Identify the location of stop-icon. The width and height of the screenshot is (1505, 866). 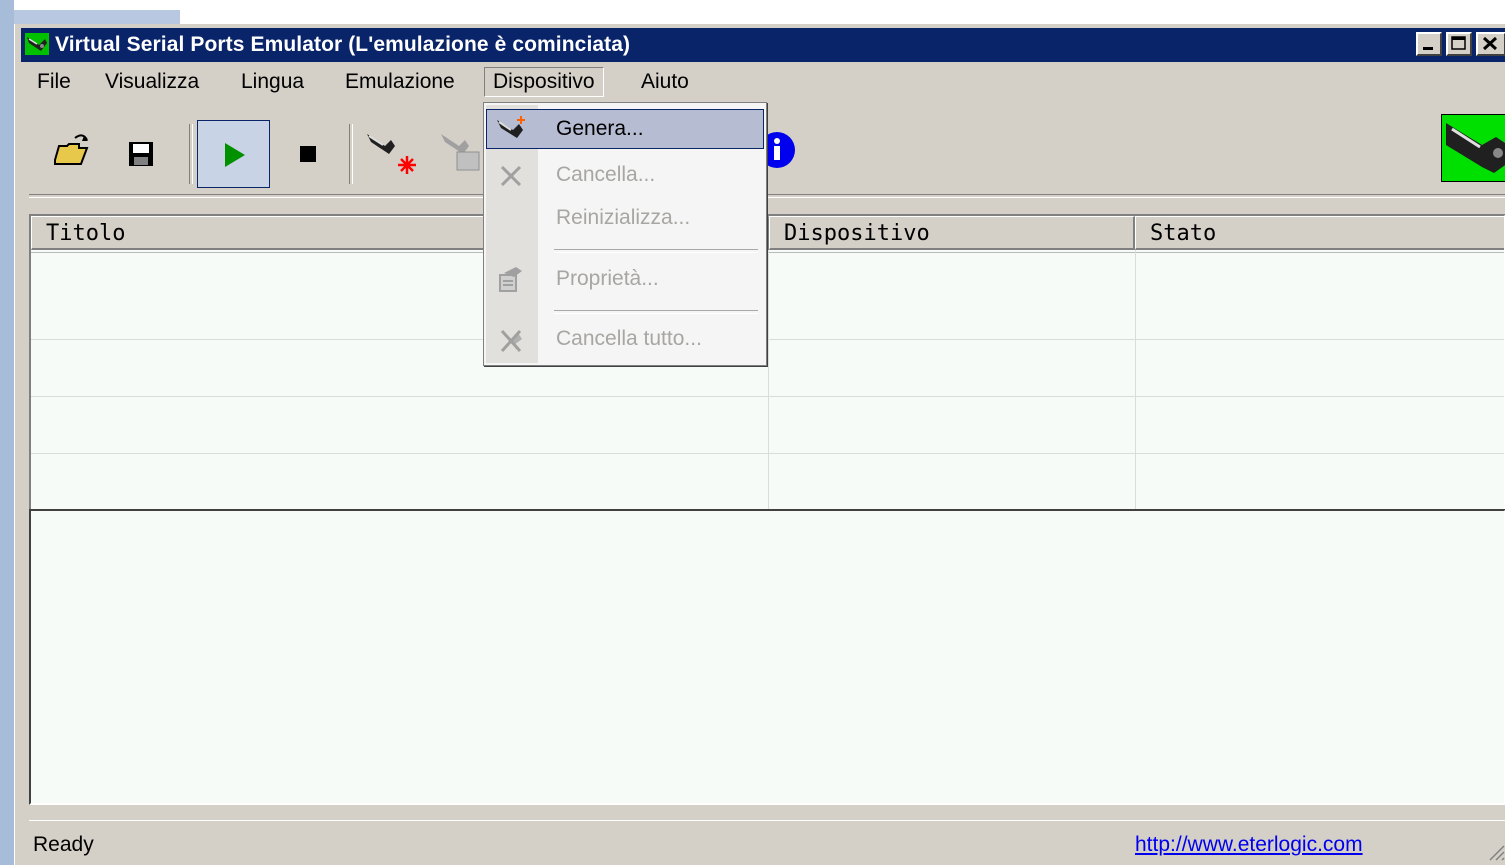
(308, 154).